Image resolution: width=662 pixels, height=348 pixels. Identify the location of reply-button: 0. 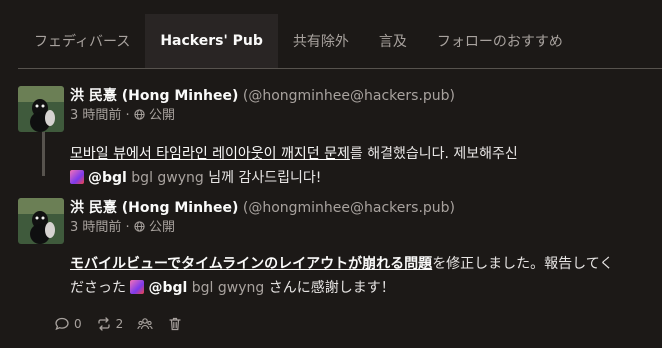
(68, 324).